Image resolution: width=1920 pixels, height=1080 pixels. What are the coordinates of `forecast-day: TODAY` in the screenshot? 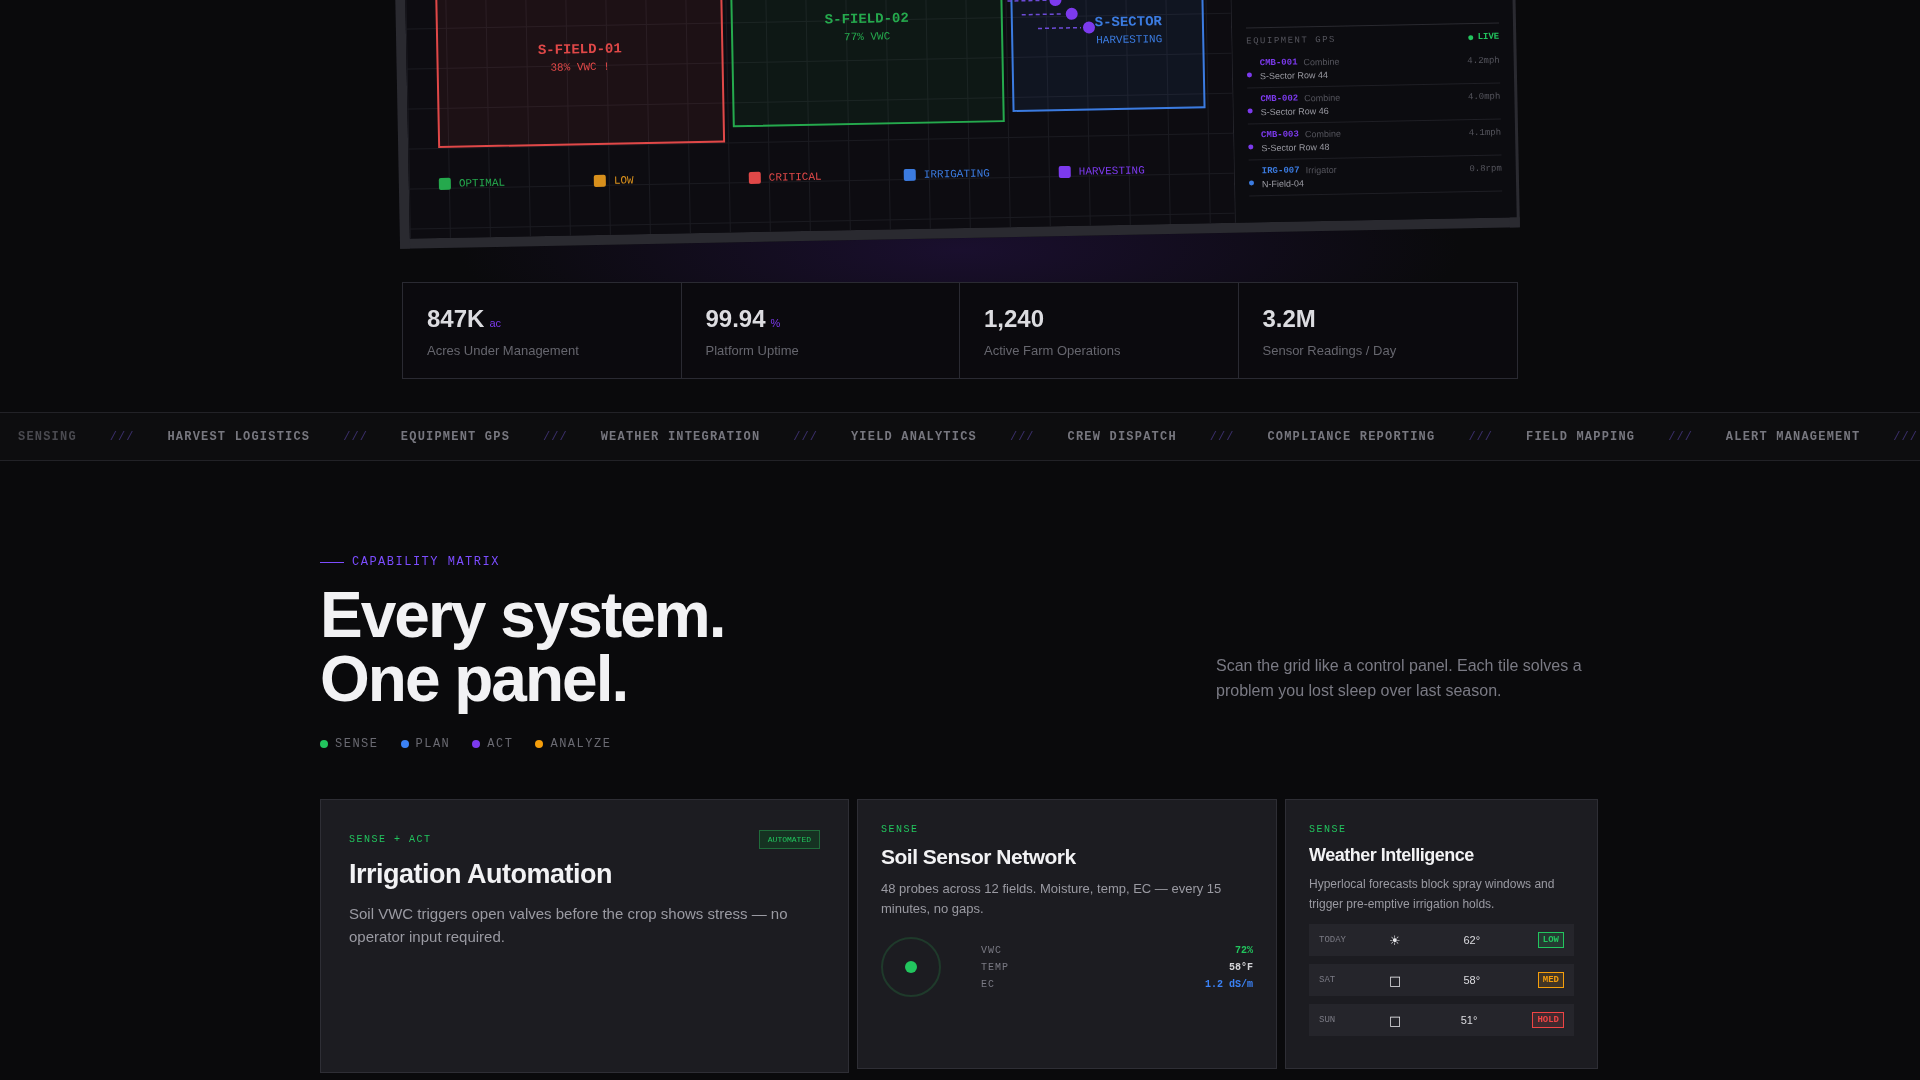 It's located at (1354, 940).